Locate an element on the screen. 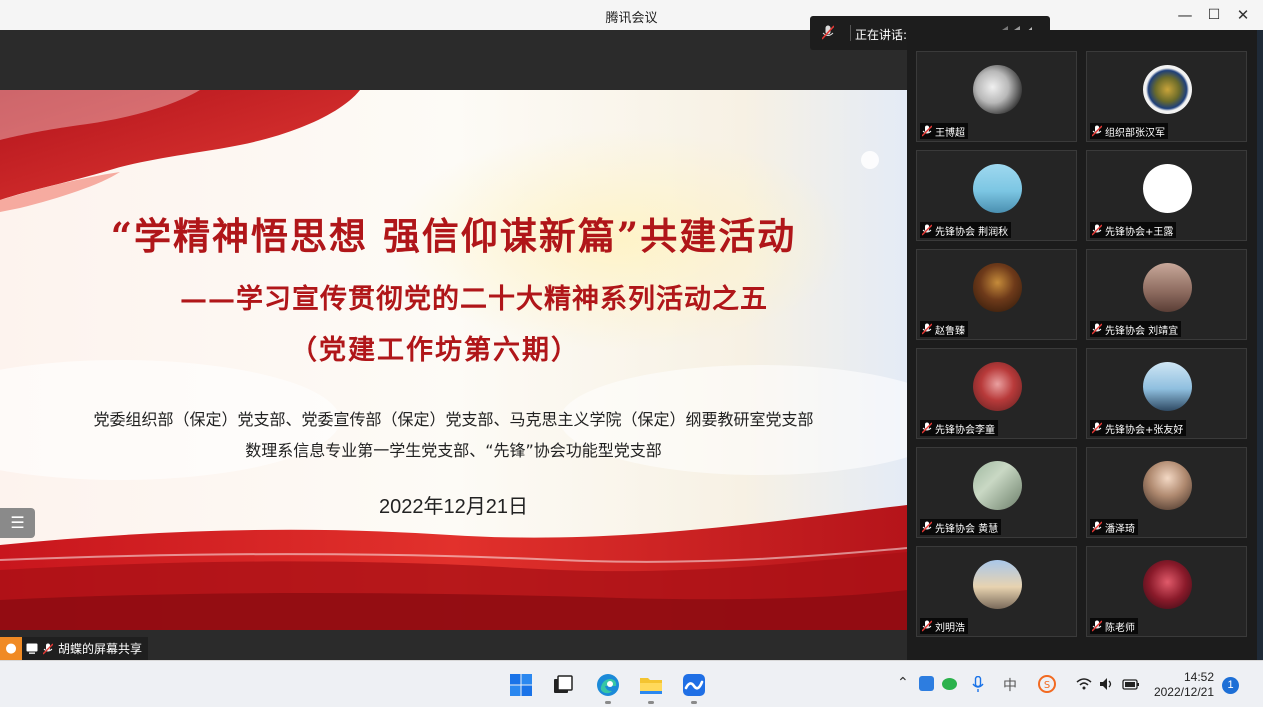 This screenshot has height=707, width=1263. slide-subtitle: ——学习宣传贯彻党的二十大精神系列活动之五 is located at coordinates (474, 299).